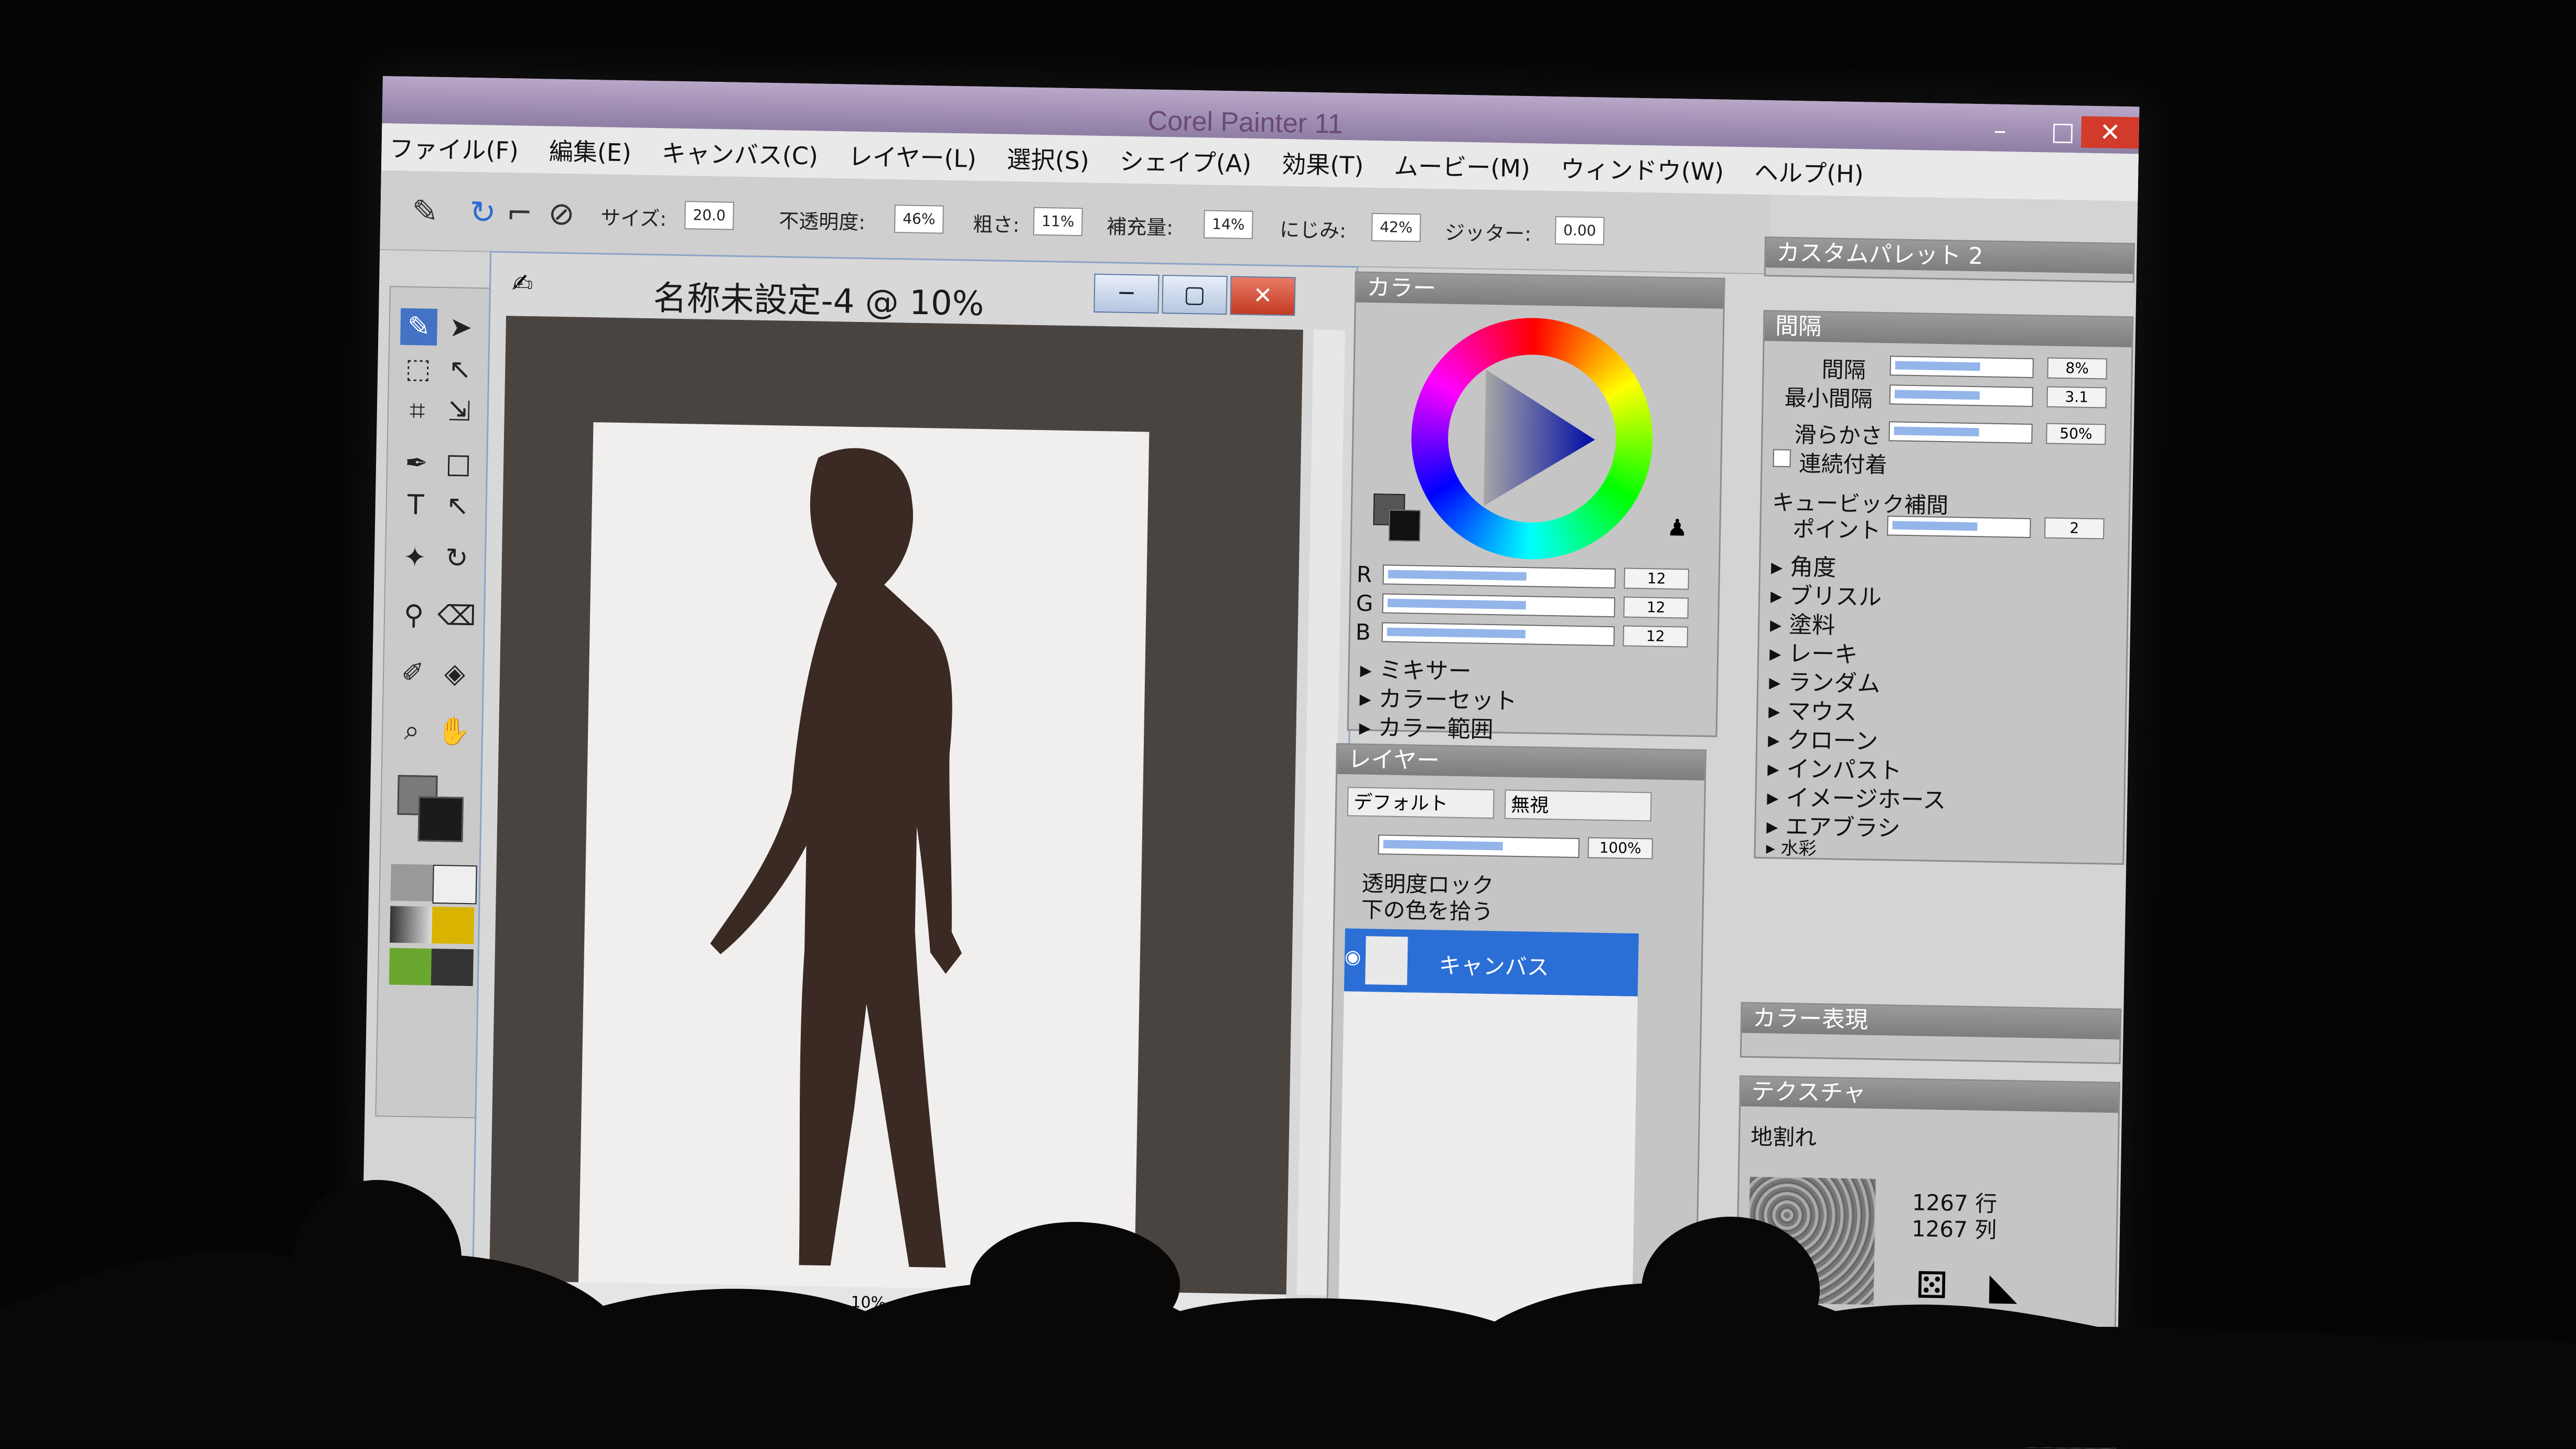 This screenshot has height=1449, width=2576. What do you see at coordinates (1228, 224) in the screenshot?
I see `resat-field: 14%` at bounding box center [1228, 224].